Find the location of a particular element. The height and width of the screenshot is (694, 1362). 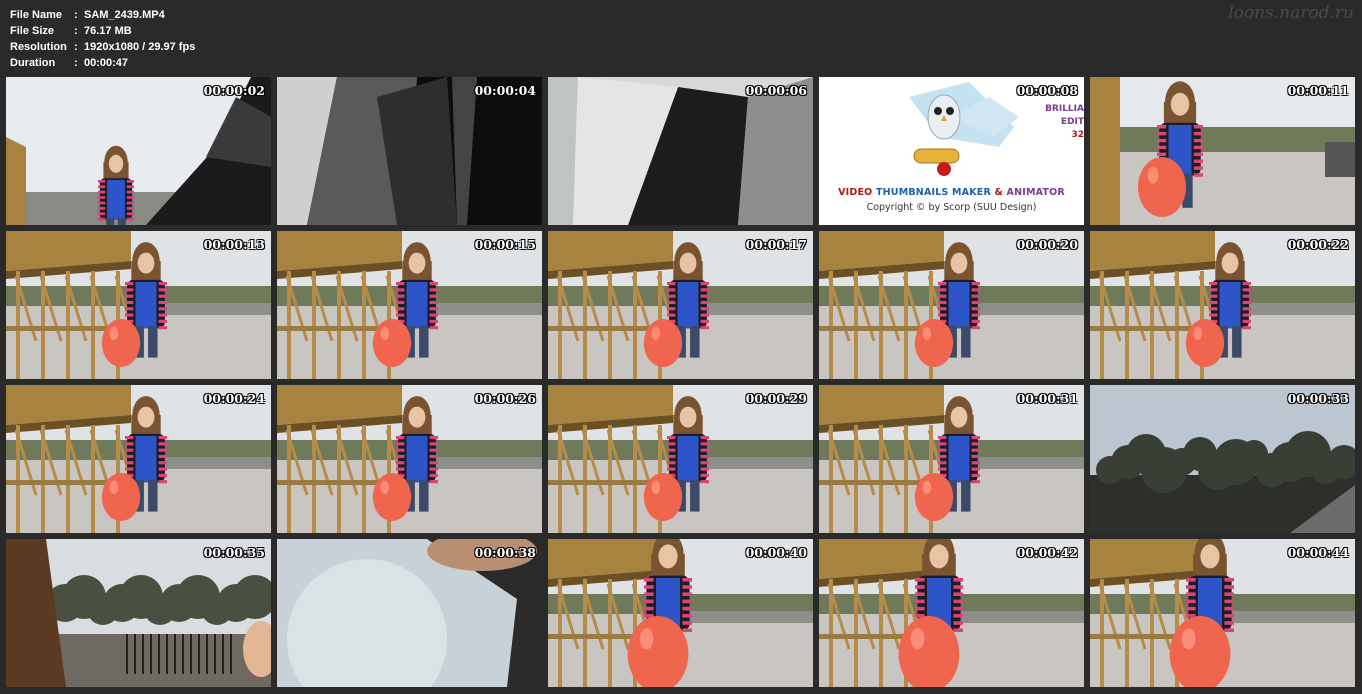

video-thumbnail: 00:00:42 is located at coordinates (951, 613).